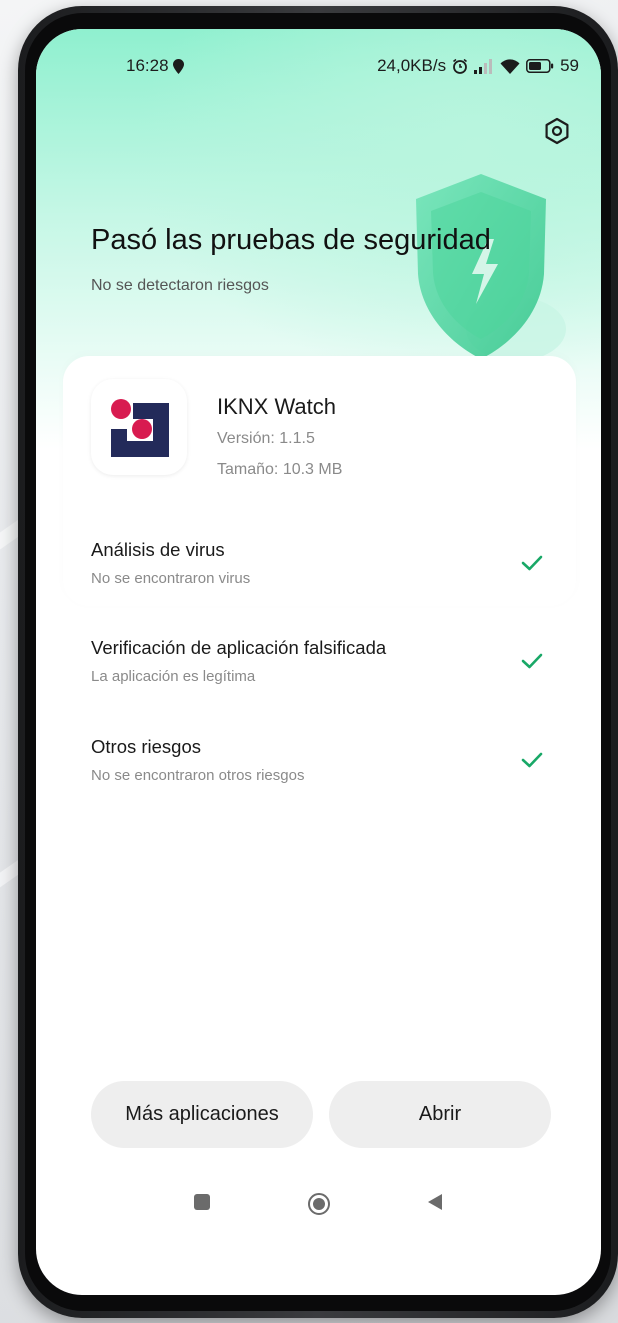  I want to click on open-button: Abrir, so click(440, 1114).